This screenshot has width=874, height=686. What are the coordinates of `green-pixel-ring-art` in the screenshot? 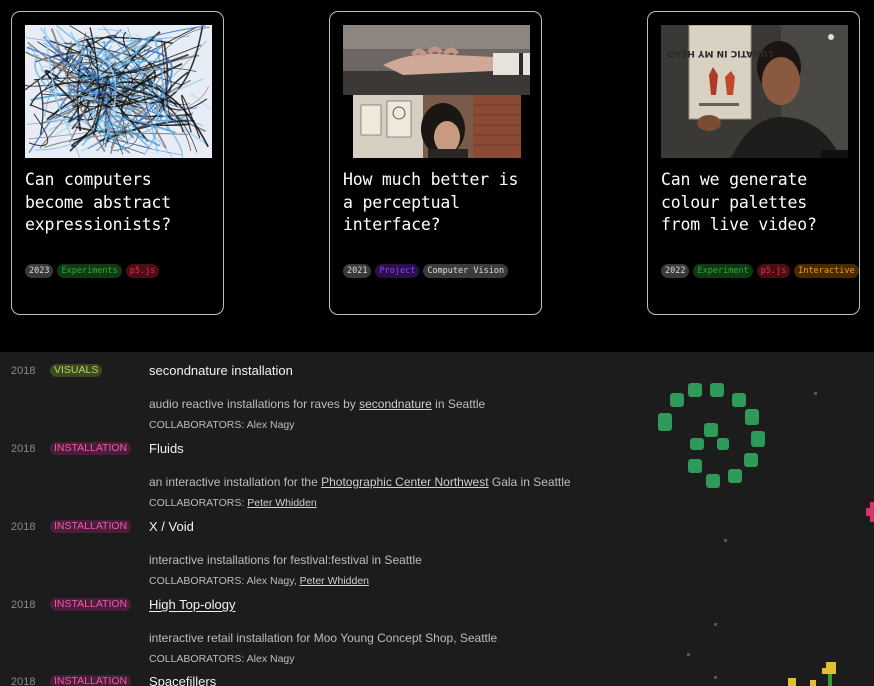 It's located at (711, 435).